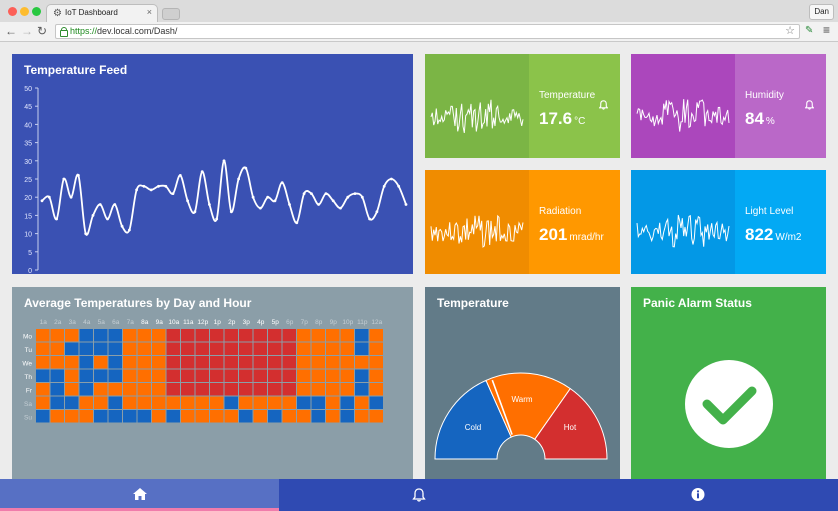 The height and width of the screenshot is (511, 838). What do you see at coordinates (809, 30) in the screenshot?
I see `extension-icon: ✎` at bounding box center [809, 30].